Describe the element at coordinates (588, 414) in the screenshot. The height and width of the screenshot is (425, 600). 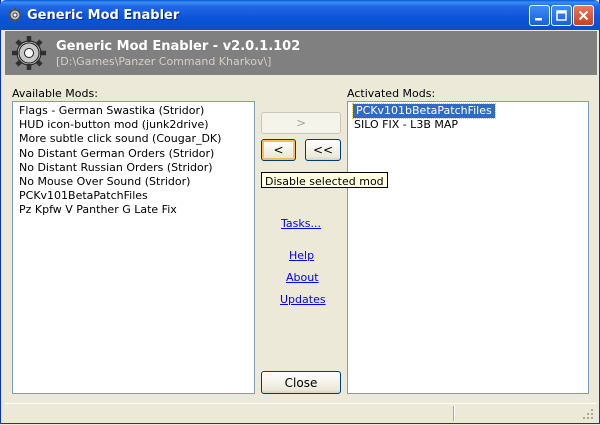
I see `resize-grip-icon` at that location.